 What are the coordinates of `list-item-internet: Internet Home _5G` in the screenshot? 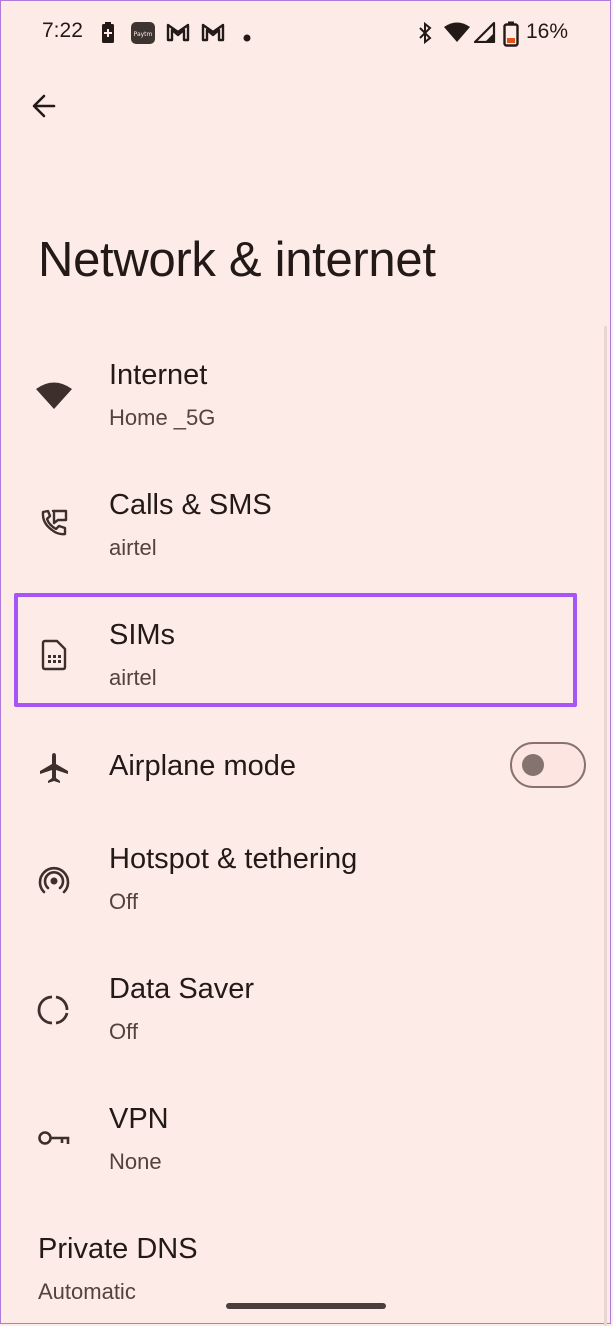 It's located at (306, 405).